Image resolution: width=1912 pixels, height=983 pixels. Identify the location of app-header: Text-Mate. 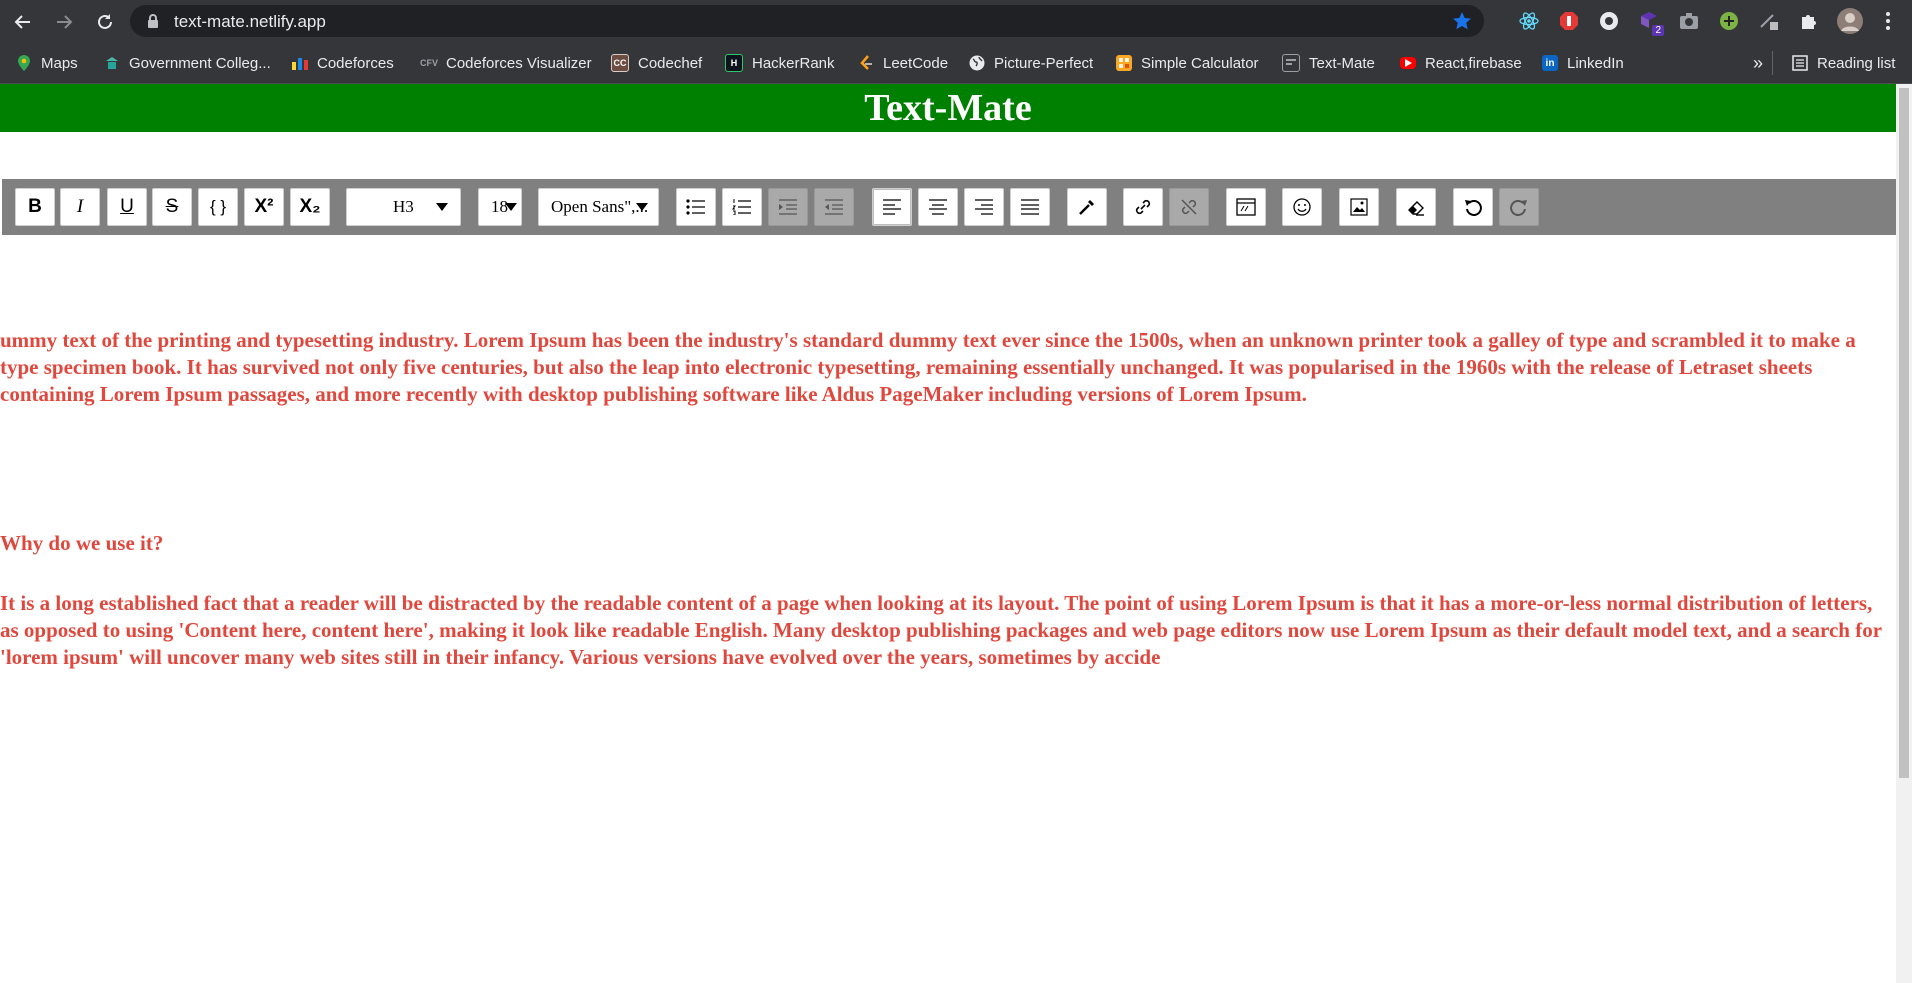
(948, 108).